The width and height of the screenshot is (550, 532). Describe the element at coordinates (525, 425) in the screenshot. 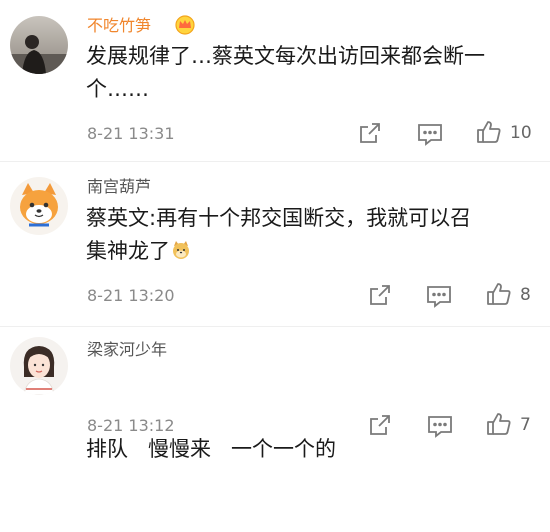

I see `like-count: 7` at that location.